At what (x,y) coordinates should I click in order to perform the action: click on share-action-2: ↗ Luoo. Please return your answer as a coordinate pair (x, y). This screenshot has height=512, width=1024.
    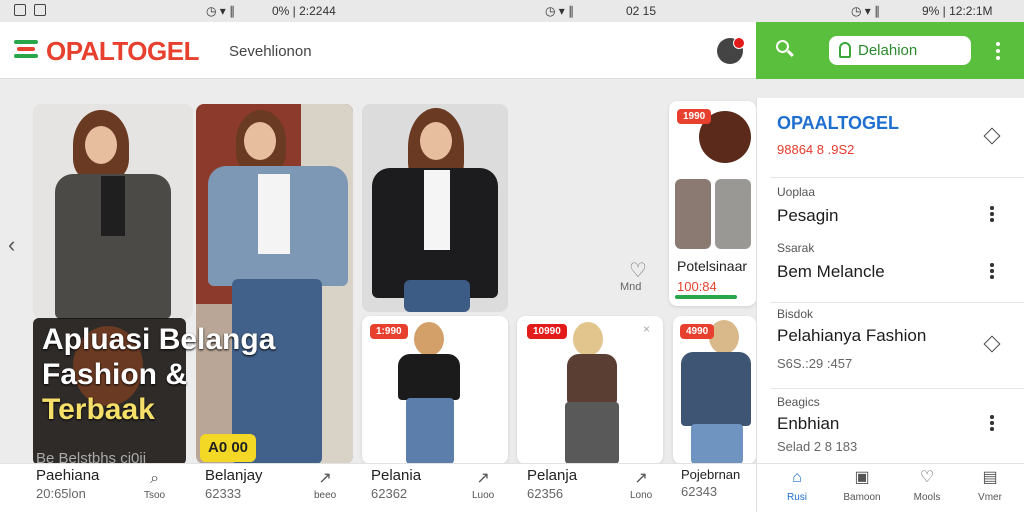
    Looking at the image, I should click on (483, 485).